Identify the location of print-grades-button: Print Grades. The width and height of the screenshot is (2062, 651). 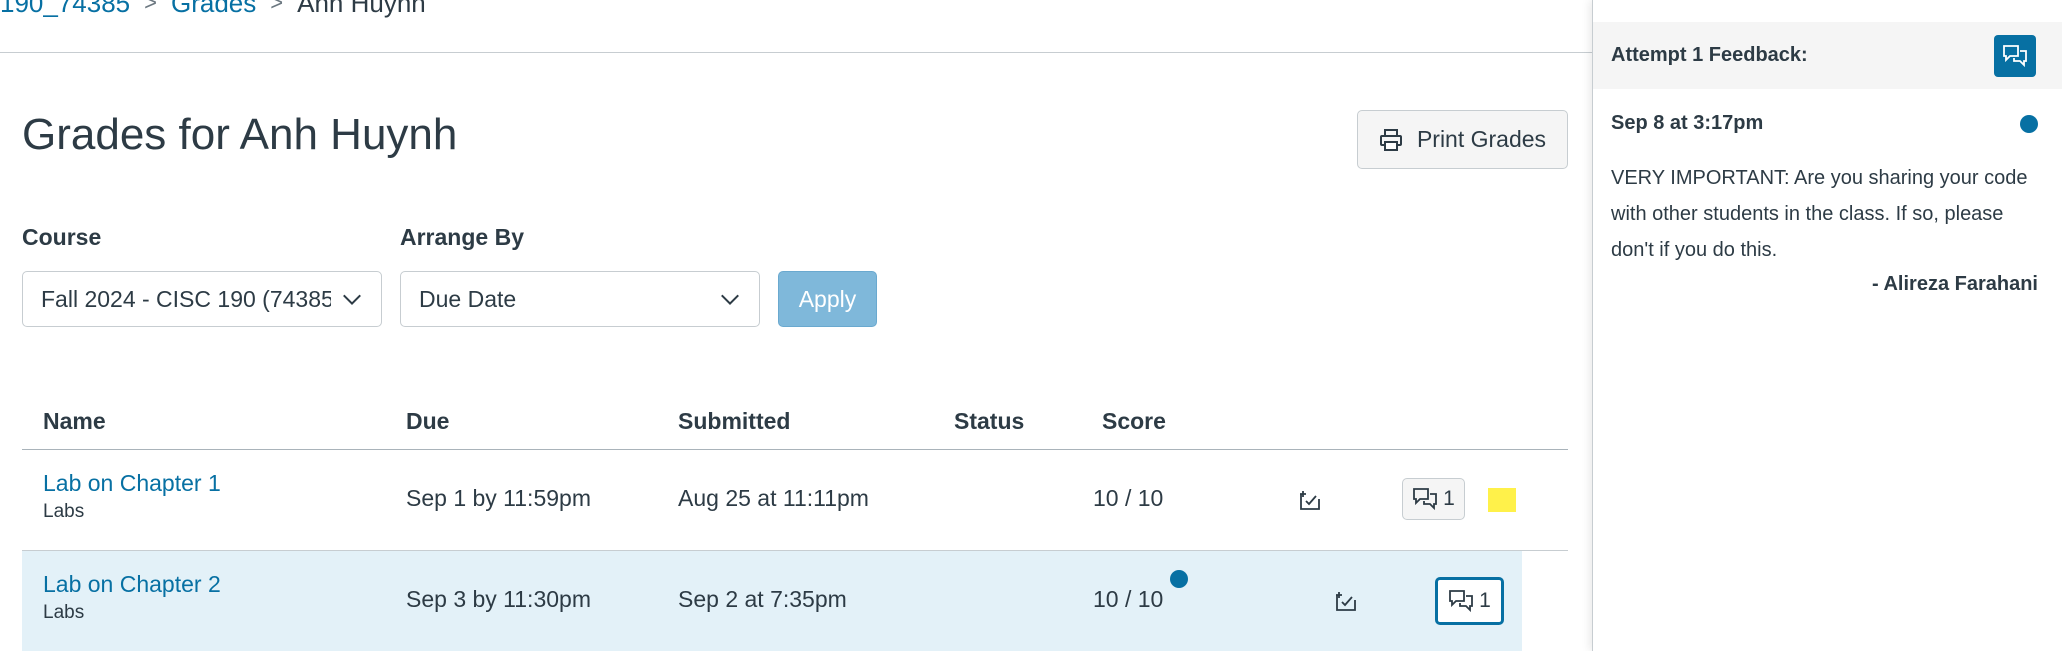
(1462, 139).